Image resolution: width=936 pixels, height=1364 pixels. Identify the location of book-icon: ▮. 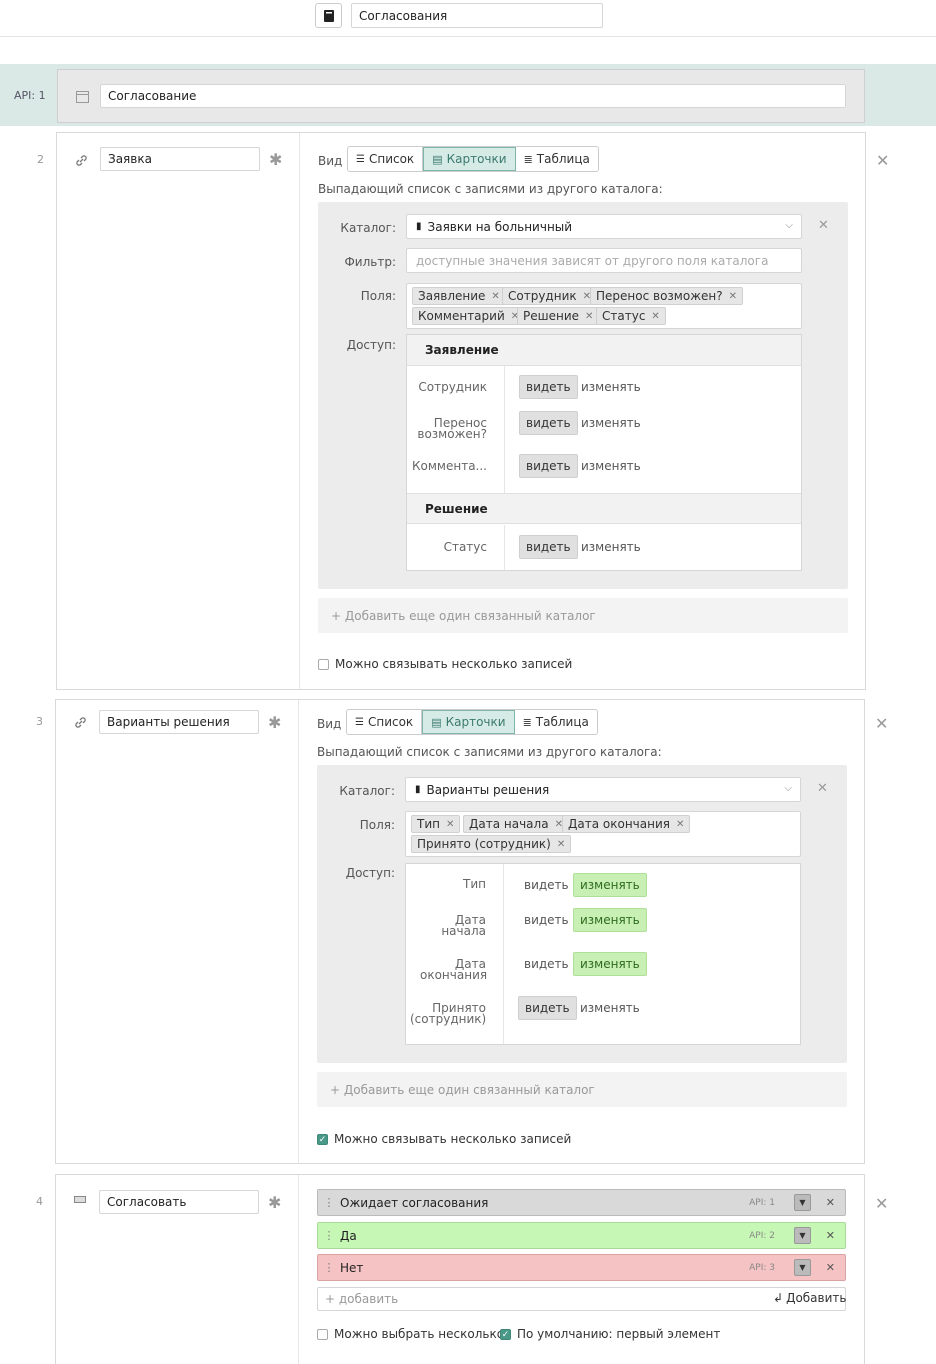
(419, 226).